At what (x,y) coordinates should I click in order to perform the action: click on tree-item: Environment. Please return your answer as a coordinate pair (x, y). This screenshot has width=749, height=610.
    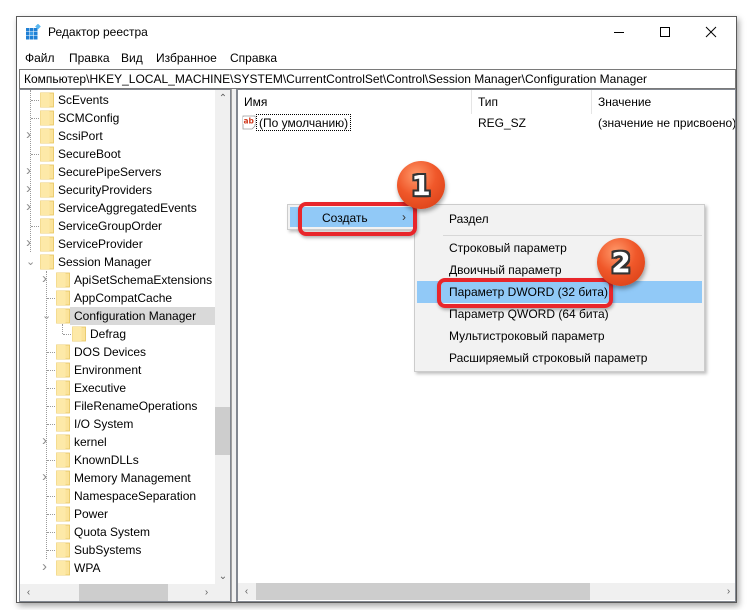
    Looking at the image, I should click on (117, 370).